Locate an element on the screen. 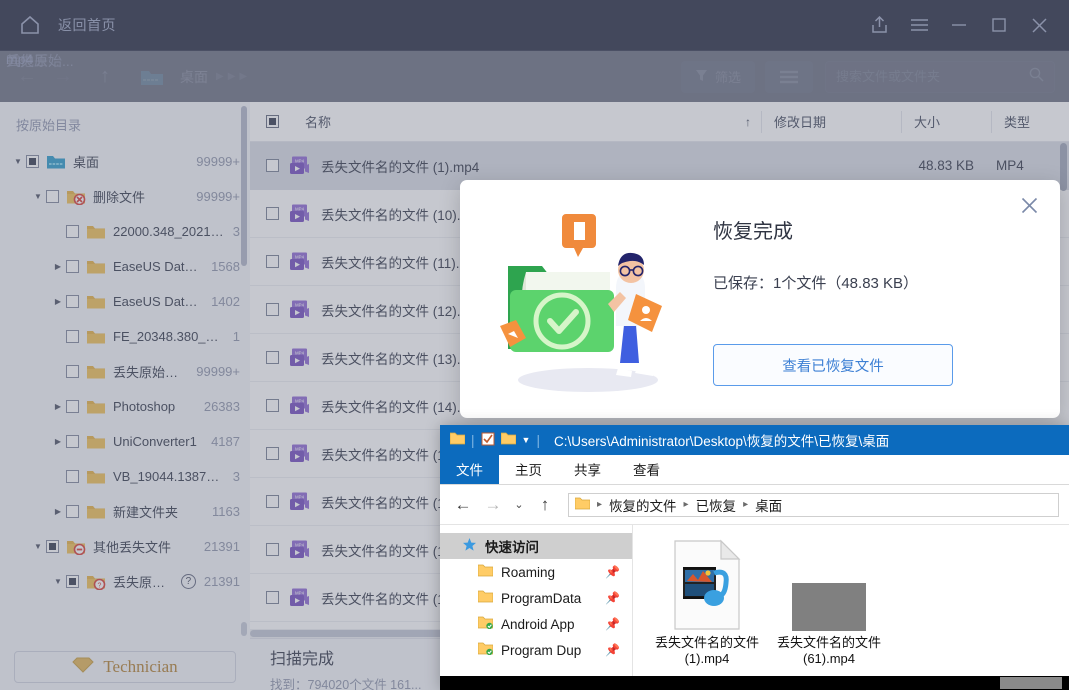  tree-item: 丢失原始目录... 99999+ is located at coordinates (125, 371).